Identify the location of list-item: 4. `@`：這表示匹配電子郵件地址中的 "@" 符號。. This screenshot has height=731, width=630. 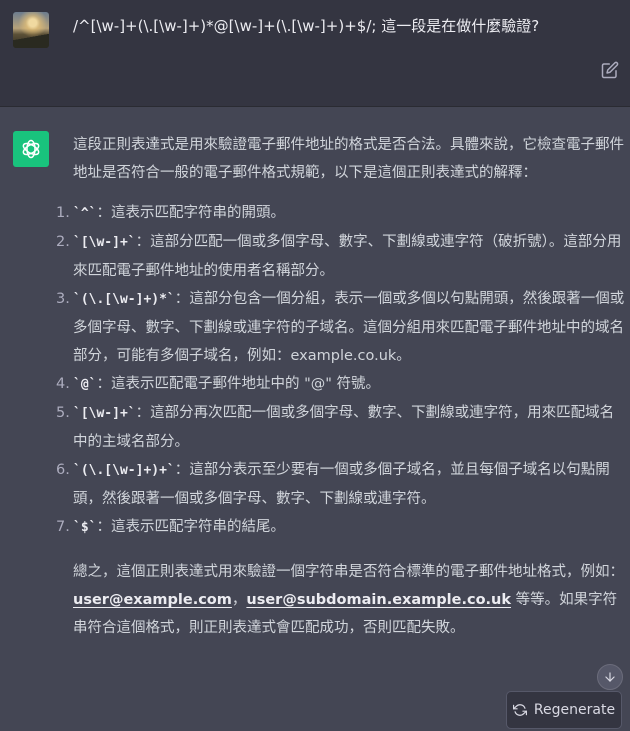
(218, 384).